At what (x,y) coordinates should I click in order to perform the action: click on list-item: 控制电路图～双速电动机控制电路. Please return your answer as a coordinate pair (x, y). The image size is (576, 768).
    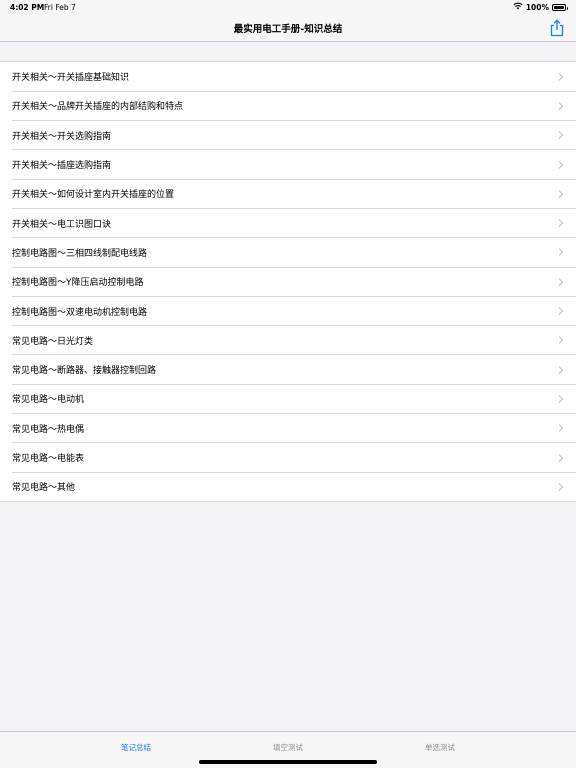
    Looking at the image, I should click on (288, 311).